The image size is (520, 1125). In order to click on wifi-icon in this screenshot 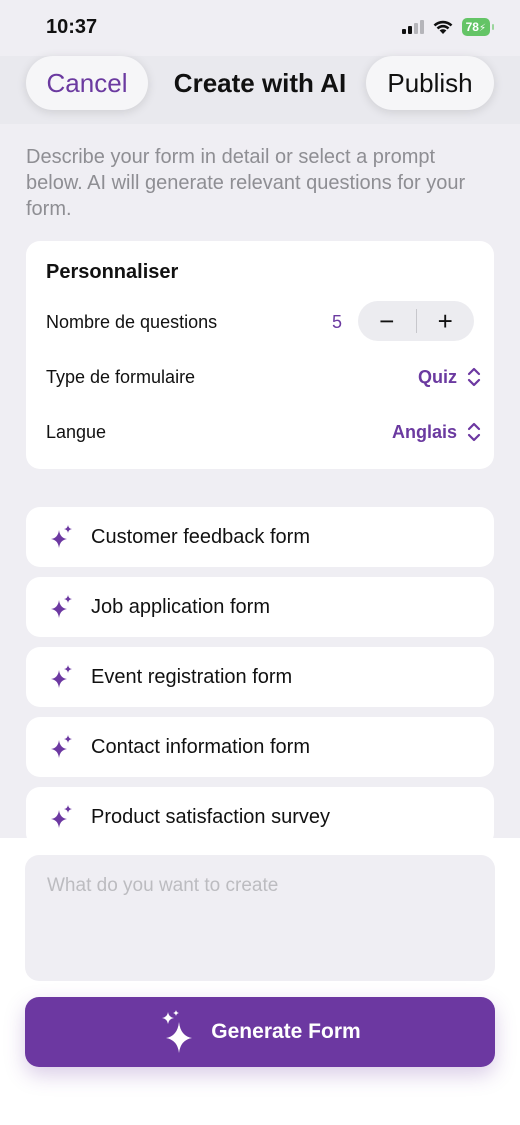, I will do `click(443, 27)`.